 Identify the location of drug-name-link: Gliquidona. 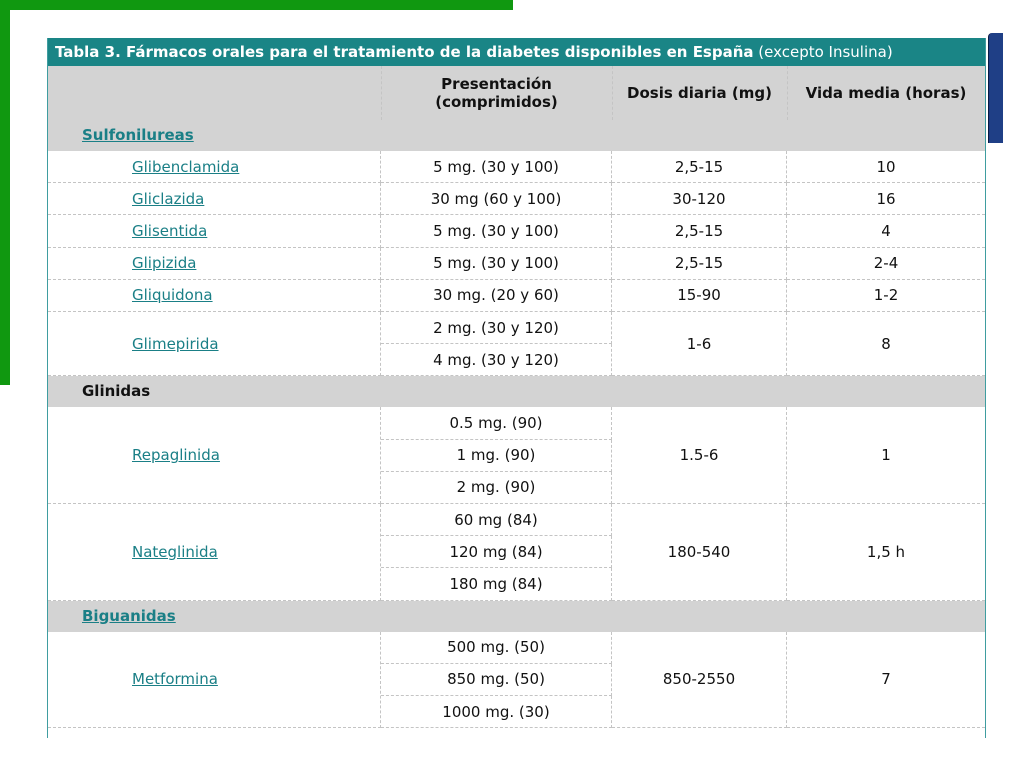
(172, 295).